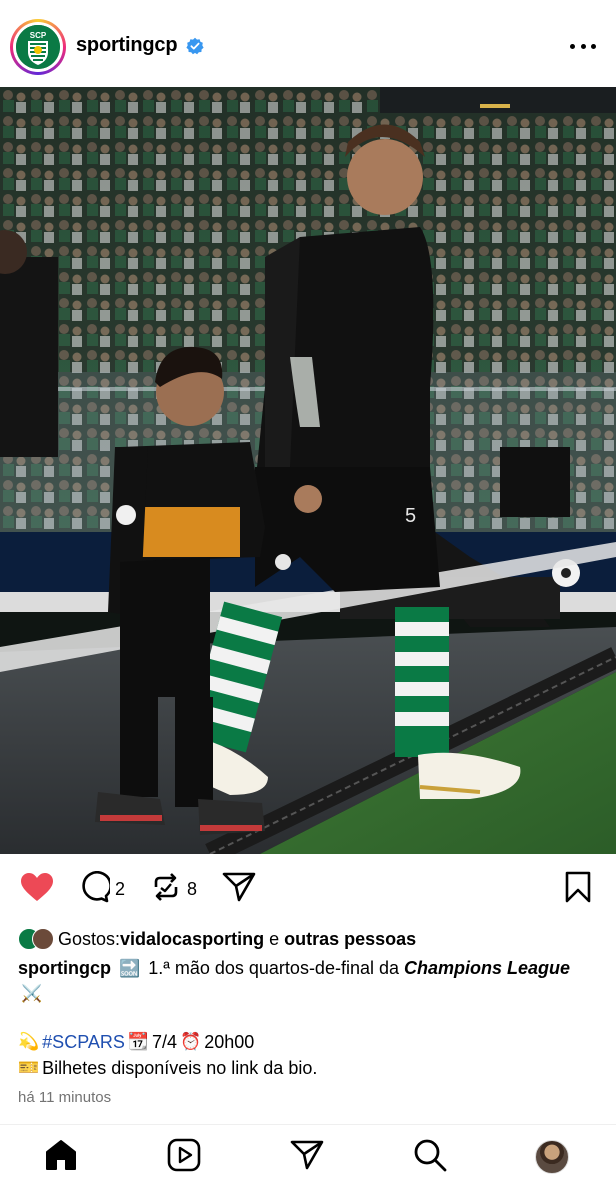 This screenshot has width=616, height=1200. What do you see at coordinates (127, 45) in the screenshot?
I see `username: sportingcp` at bounding box center [127, 45].